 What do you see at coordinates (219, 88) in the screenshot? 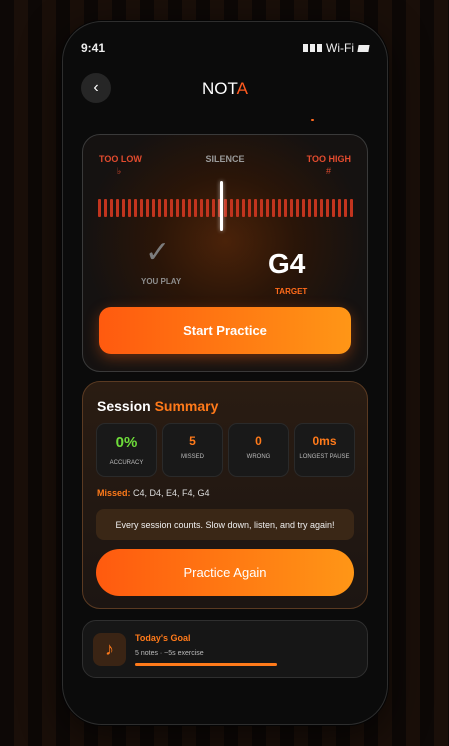
I see `logo-prefix: NOT` at bounding box center [219, 88].